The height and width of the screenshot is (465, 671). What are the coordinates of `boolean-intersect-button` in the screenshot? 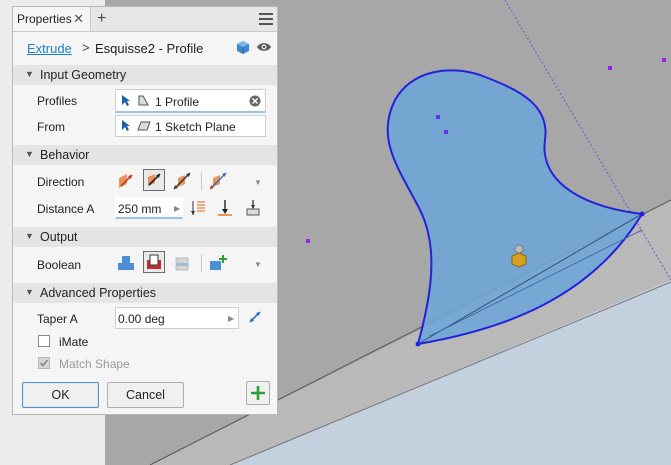 It's located at (182, 263).